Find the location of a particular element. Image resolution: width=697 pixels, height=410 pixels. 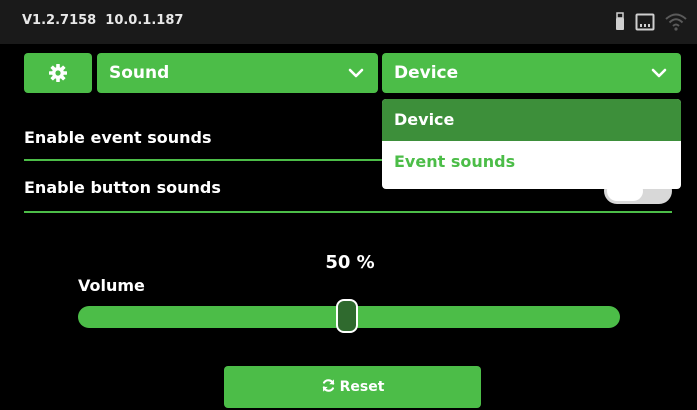

reset-button: Reset is located at coordinates (352, 387).